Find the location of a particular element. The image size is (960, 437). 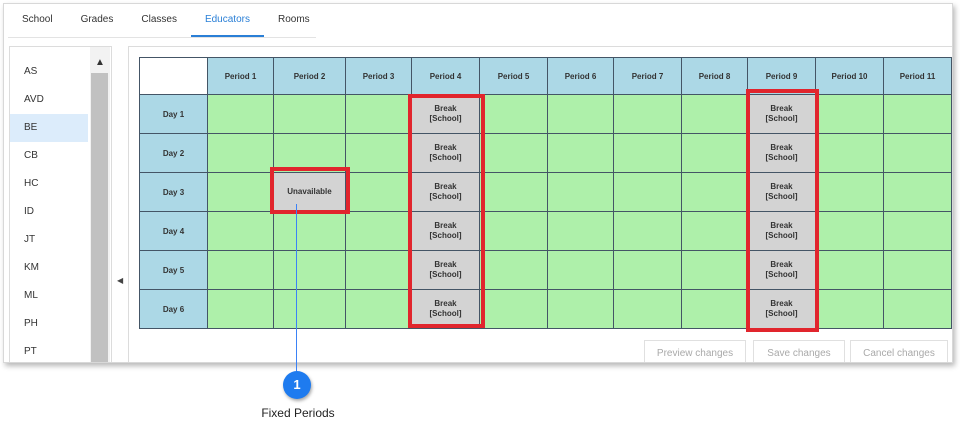

tab-grades: Grades is located at coordinates (97, 20).